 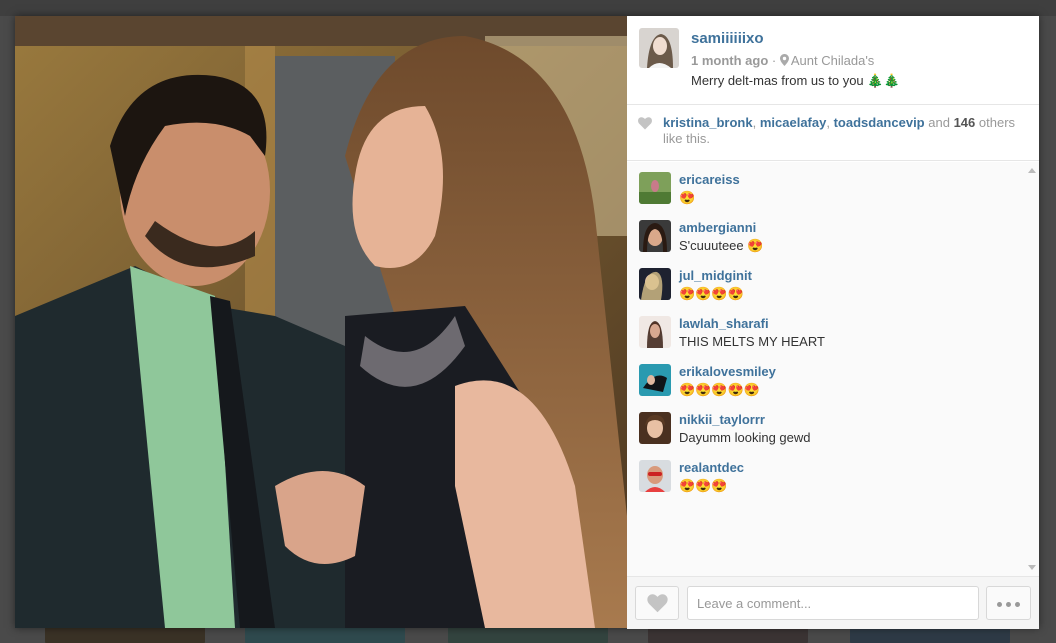 I want to click on comment-input, so click(x=833, y=603).